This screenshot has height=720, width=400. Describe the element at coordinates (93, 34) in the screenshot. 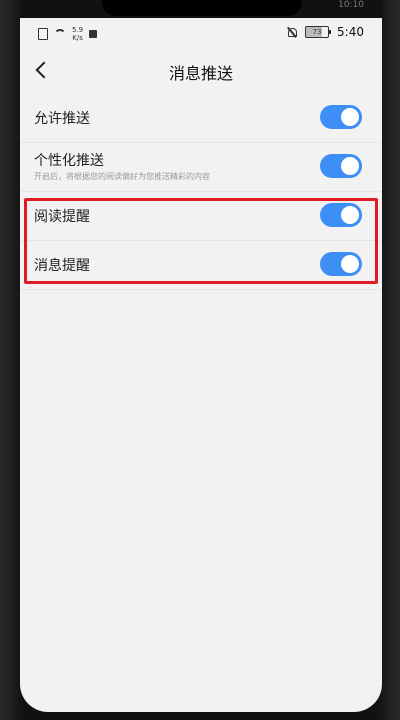

I see `notification-icon` at that location.